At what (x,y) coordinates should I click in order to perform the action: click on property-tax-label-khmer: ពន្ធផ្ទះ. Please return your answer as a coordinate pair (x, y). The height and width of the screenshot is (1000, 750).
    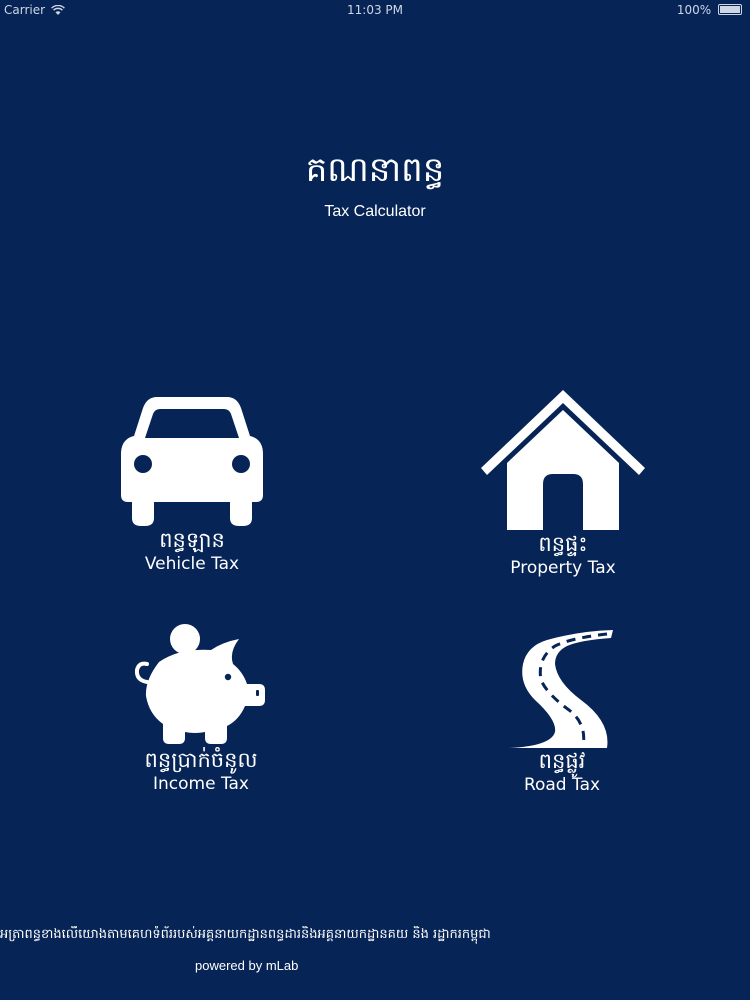
    Looking at the image, I should click on (563, 544).